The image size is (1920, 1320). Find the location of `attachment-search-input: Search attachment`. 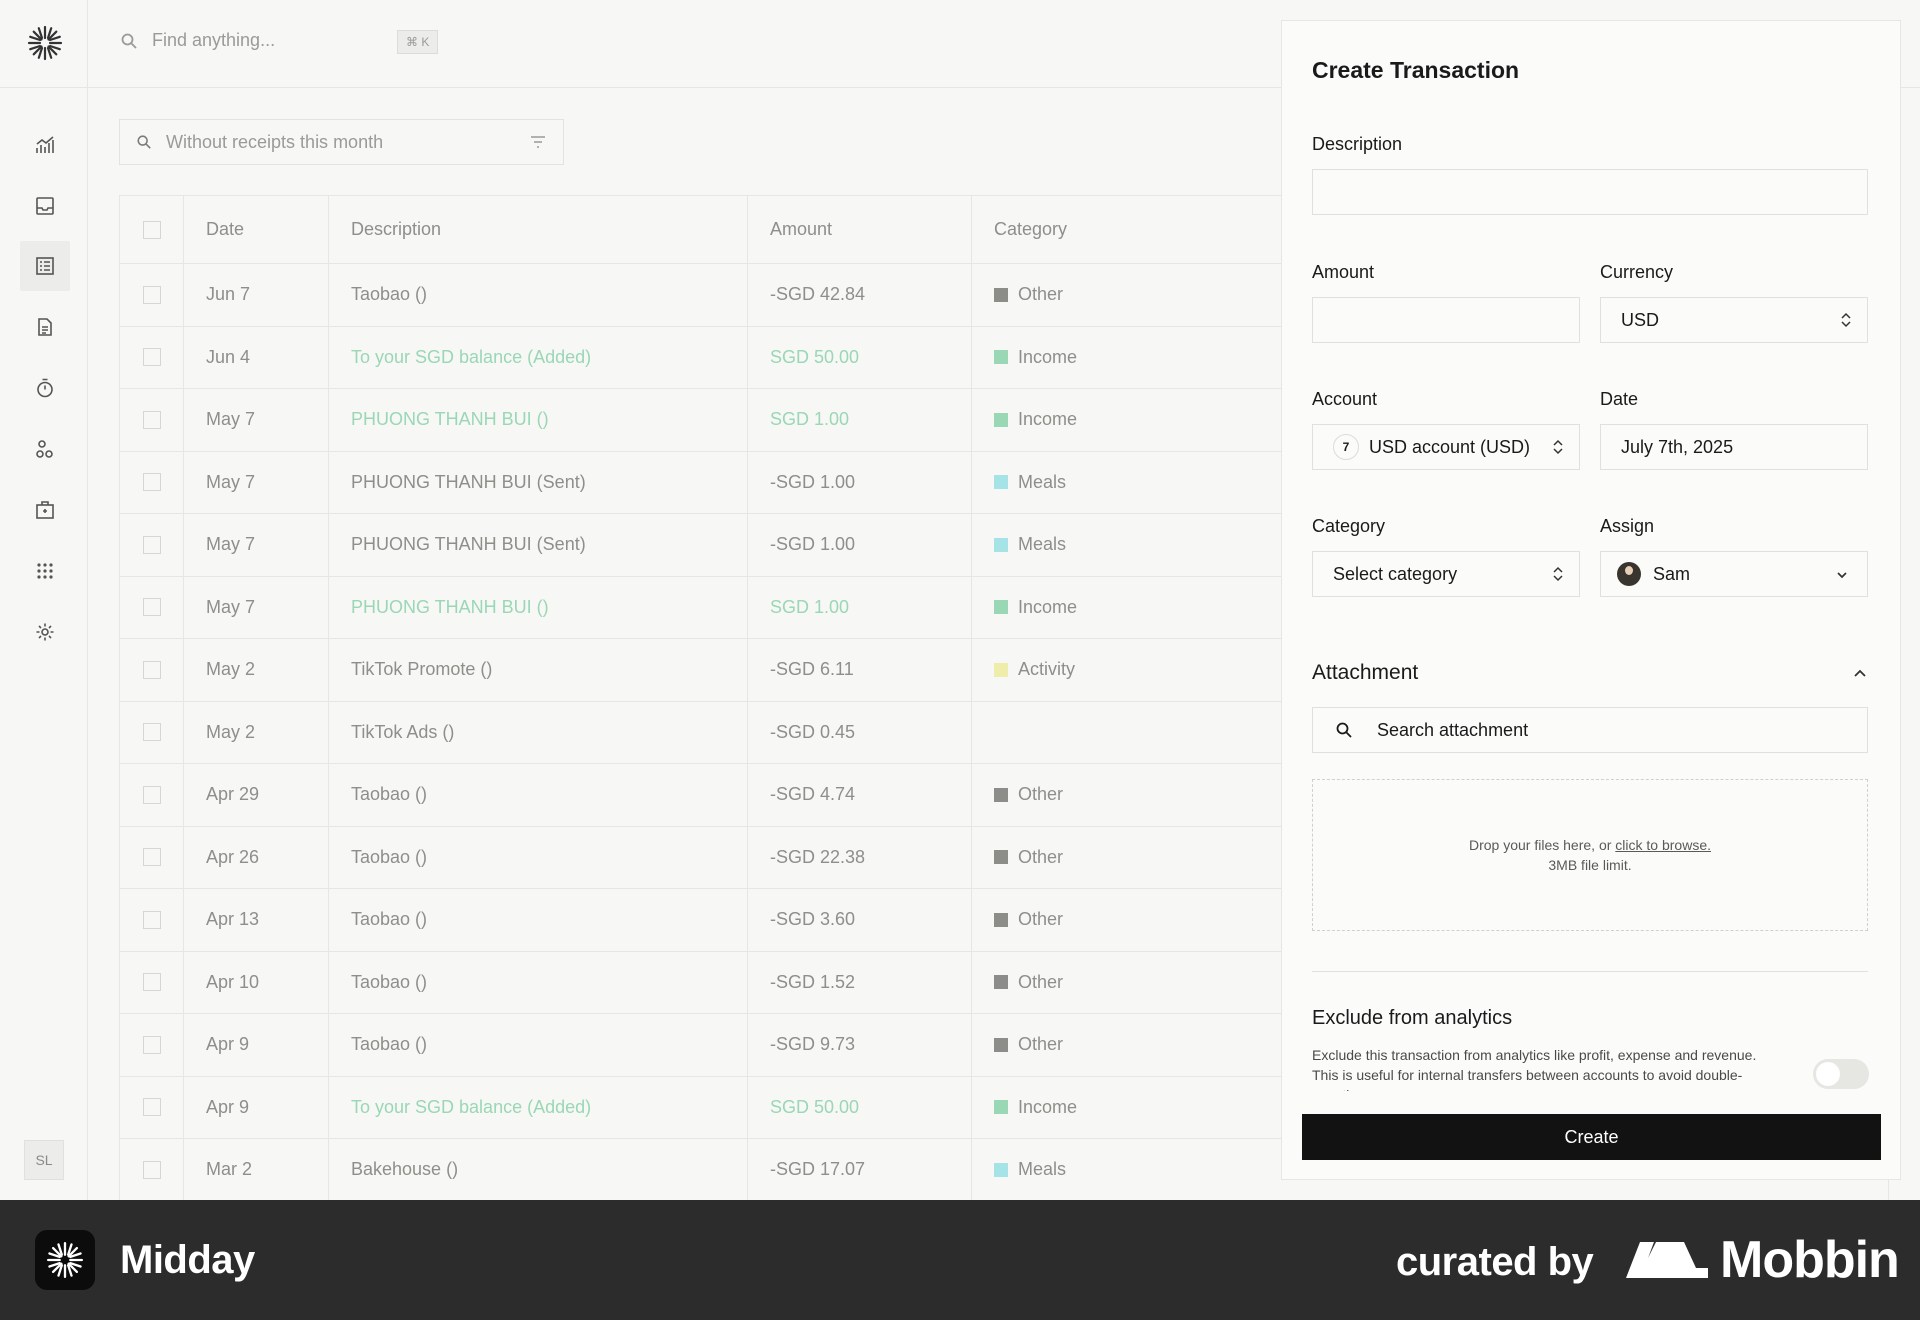

attachment-search-input: Search attachment is located at coordinates (1590, 730).